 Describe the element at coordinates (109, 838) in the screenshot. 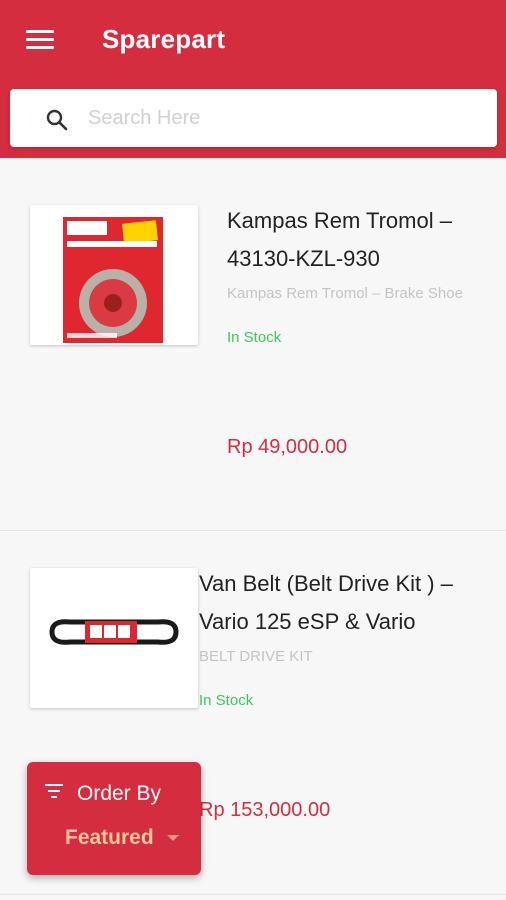

I see `order-by-value: Featured` at that location.